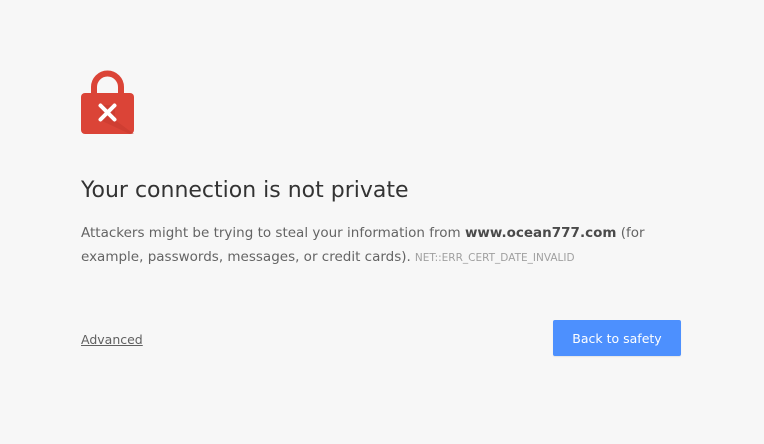  Describe the element at coordinates (107, 102) in the screenshot. I see `lock-with-x-icon` at that location.